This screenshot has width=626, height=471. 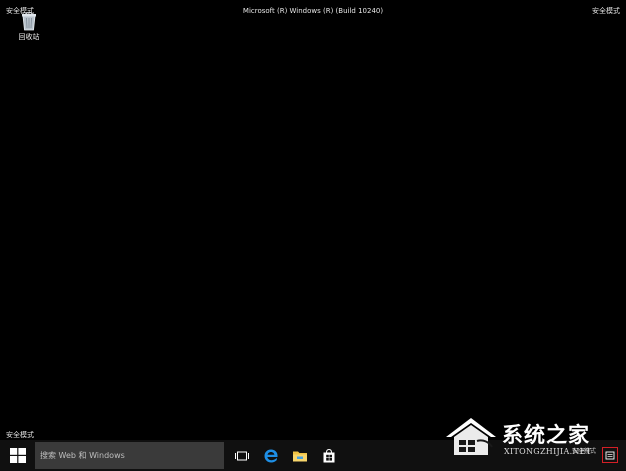 I want to click on edge-button, so click(x=271, y=456).